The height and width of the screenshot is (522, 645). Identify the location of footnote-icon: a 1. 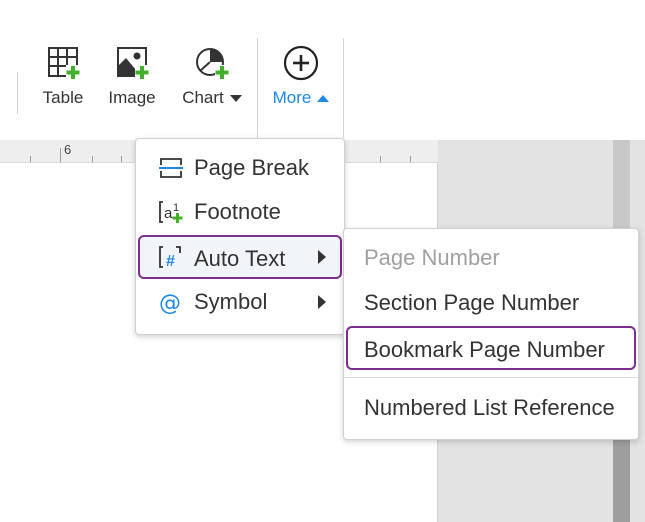
(171, 212).